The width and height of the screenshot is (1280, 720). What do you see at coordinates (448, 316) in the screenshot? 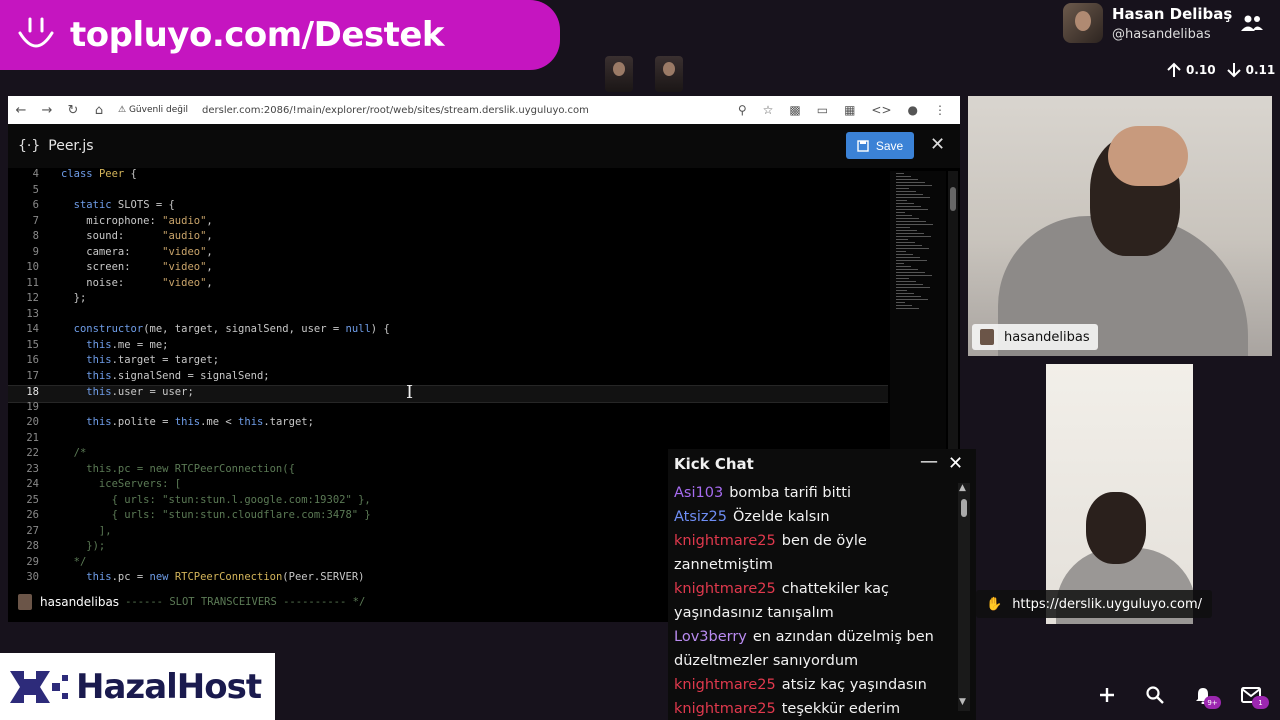
I see `code-line: 13` at bounding box center [448, 316].